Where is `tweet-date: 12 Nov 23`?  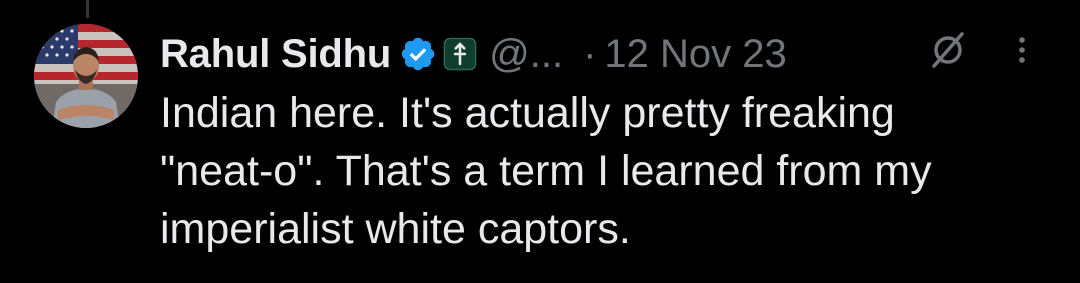
tweet-date: 12 Nov 23 is located at coordinates (695, 54).